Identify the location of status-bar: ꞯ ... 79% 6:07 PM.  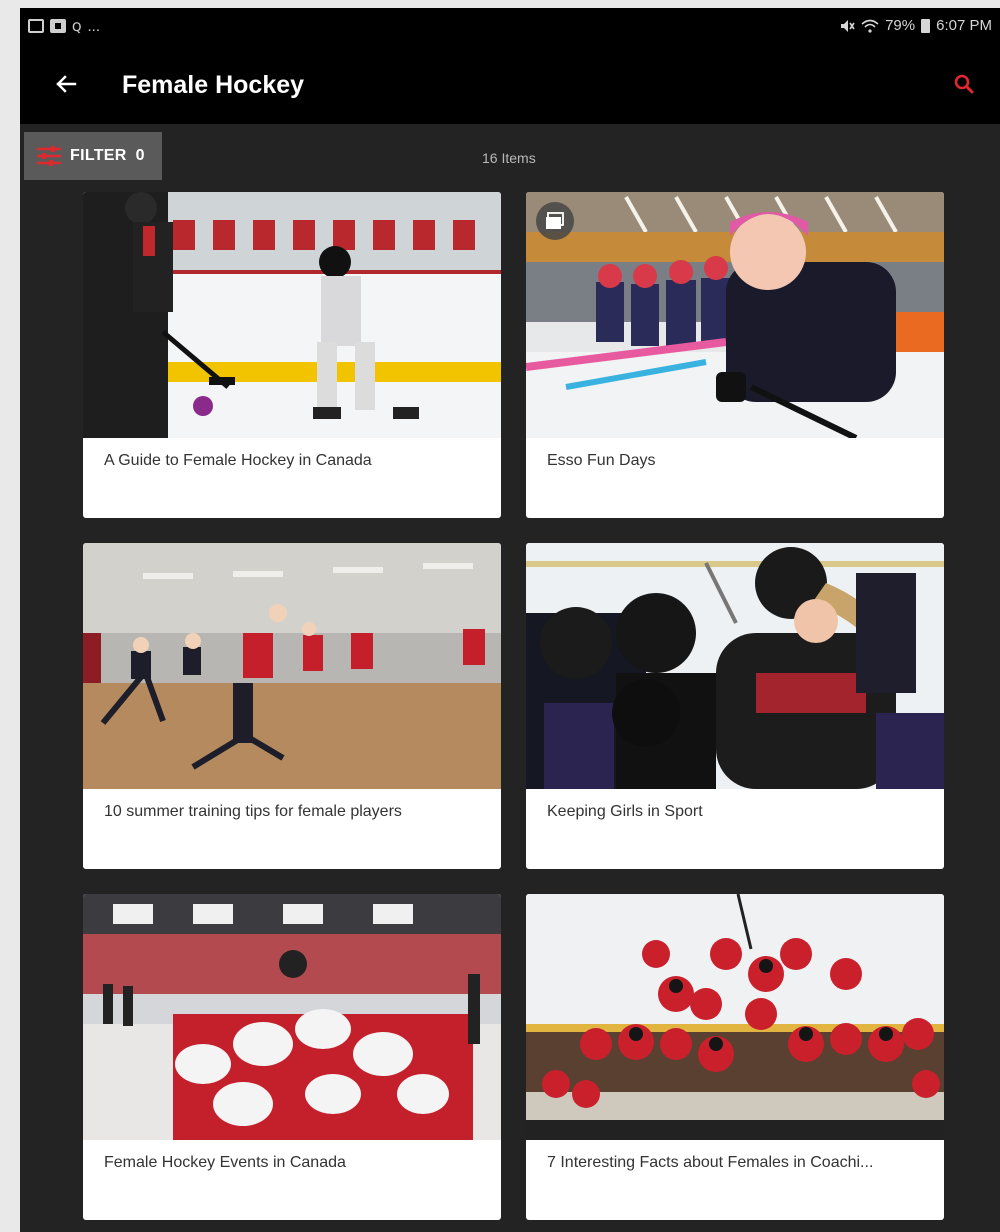
(510, 26).